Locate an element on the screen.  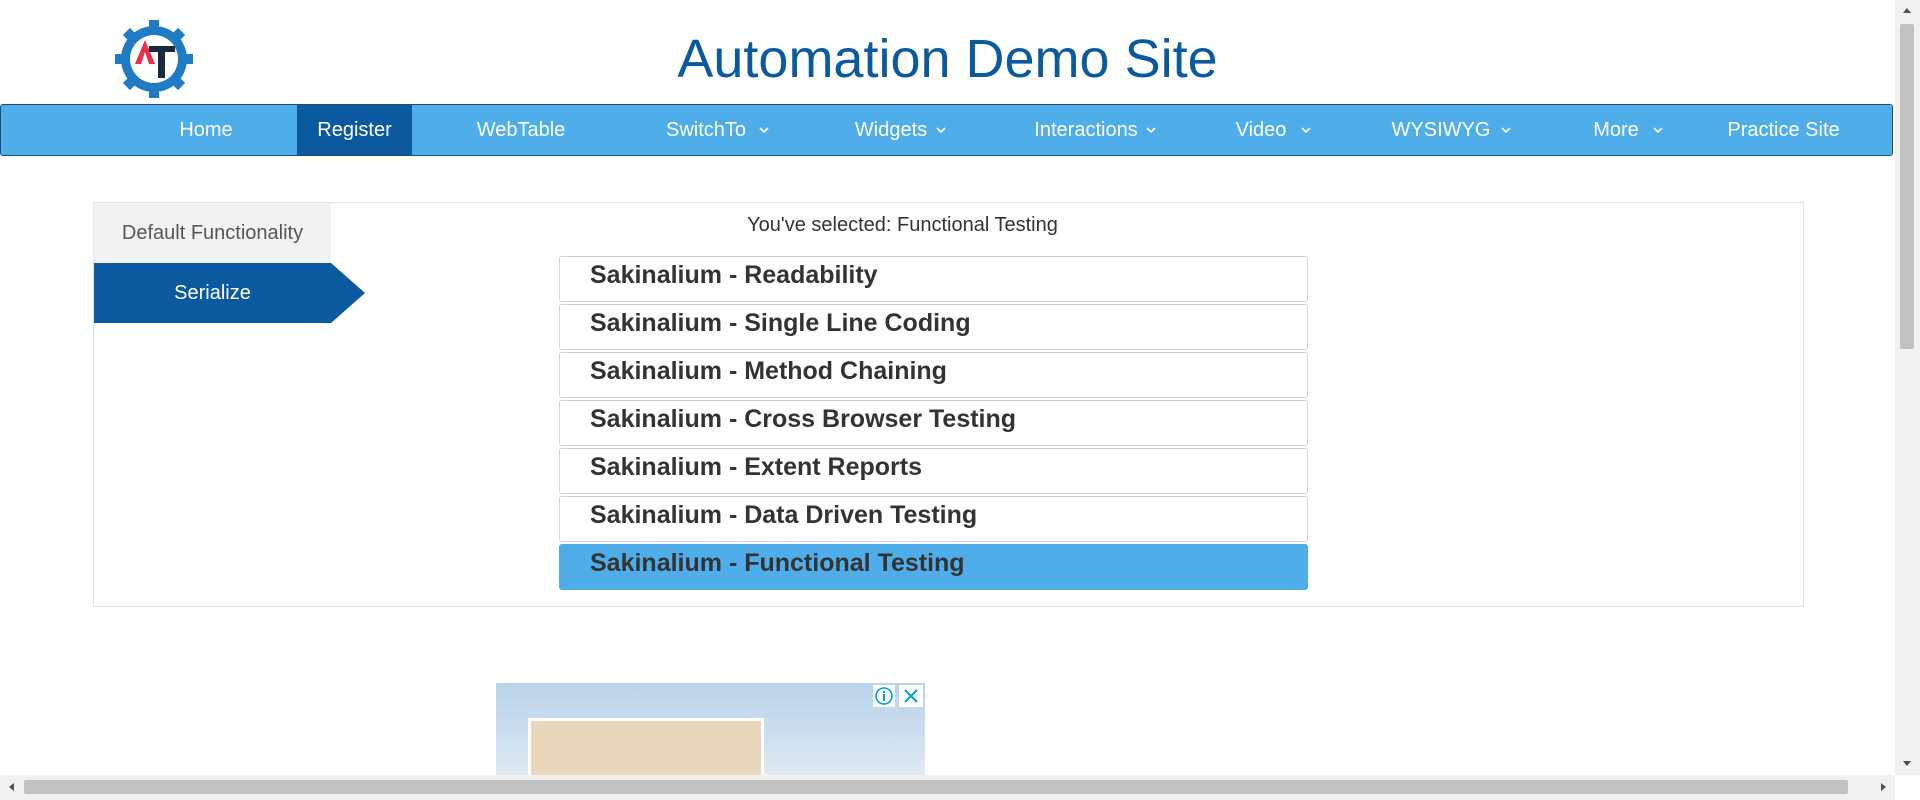
site-title: Automation Demo Site is located at coordinates (947, 59).